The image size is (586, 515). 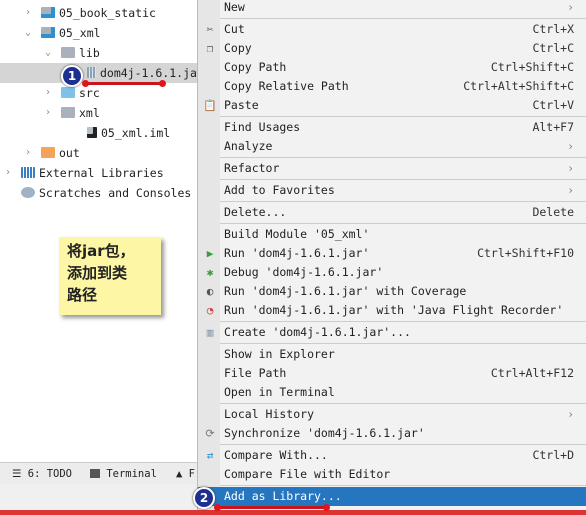 I want to click on menu-item-label: Add to Favorites, so click(x=279, y=190).